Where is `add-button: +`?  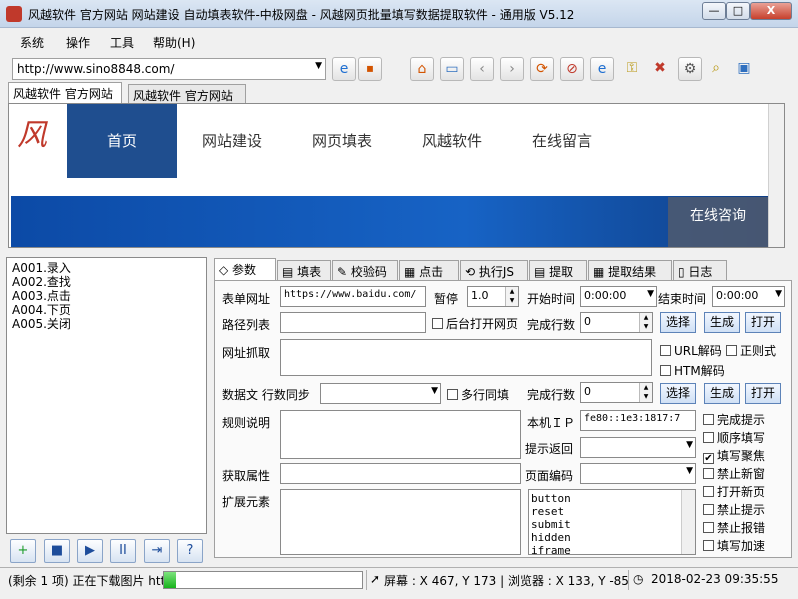 add-button: + is located at coordinates (23, 551).